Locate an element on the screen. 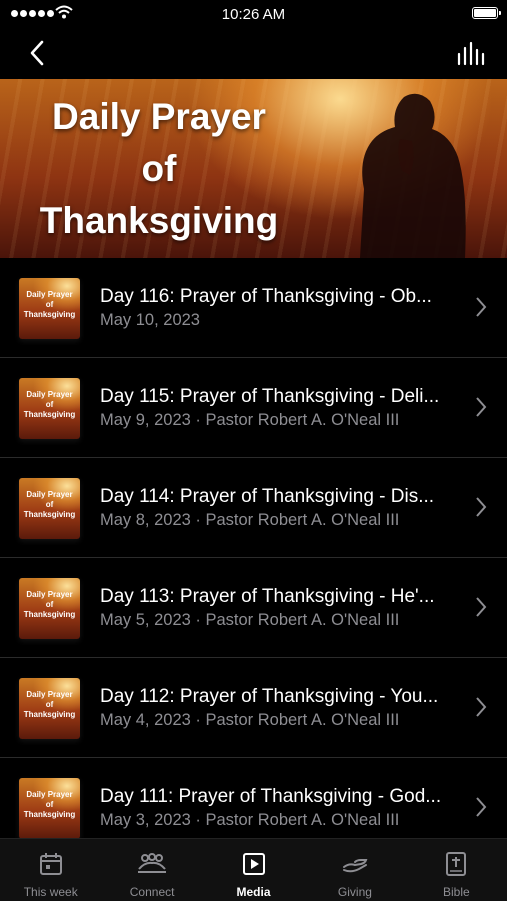 The height and width of the screenshot is (901, 507). banner-title: Daily Prayer of Thanksgiving is located at coordinates (159, 168).